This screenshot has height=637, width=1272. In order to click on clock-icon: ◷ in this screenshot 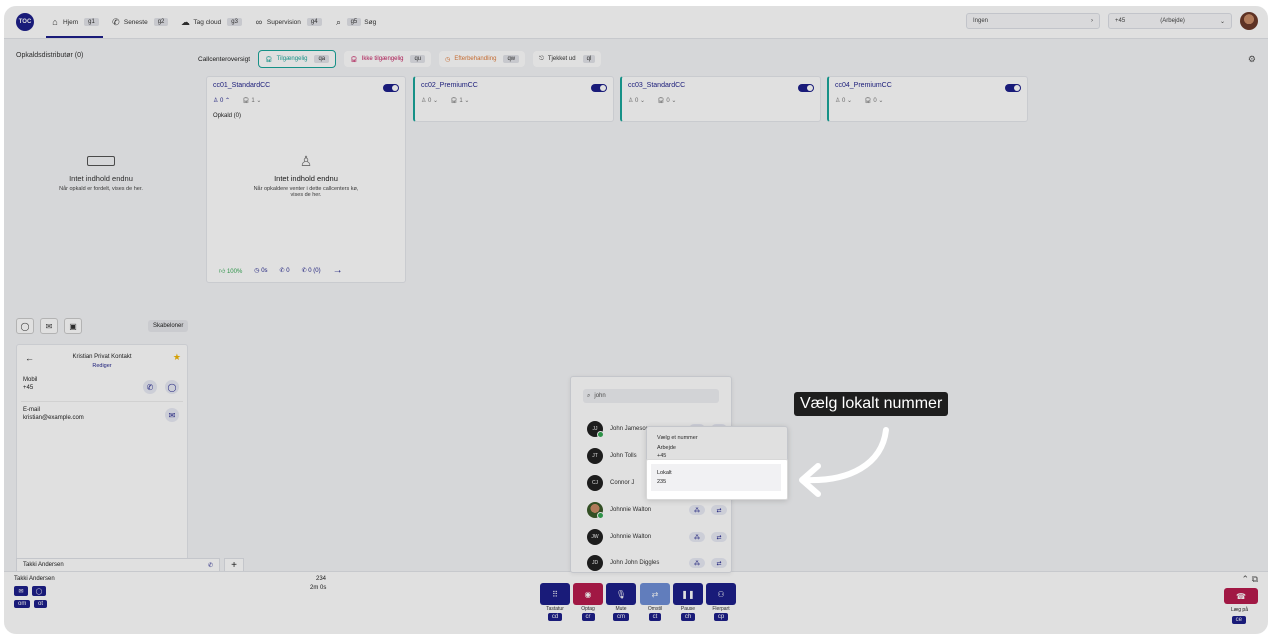, I will do `click(448, 59)`.